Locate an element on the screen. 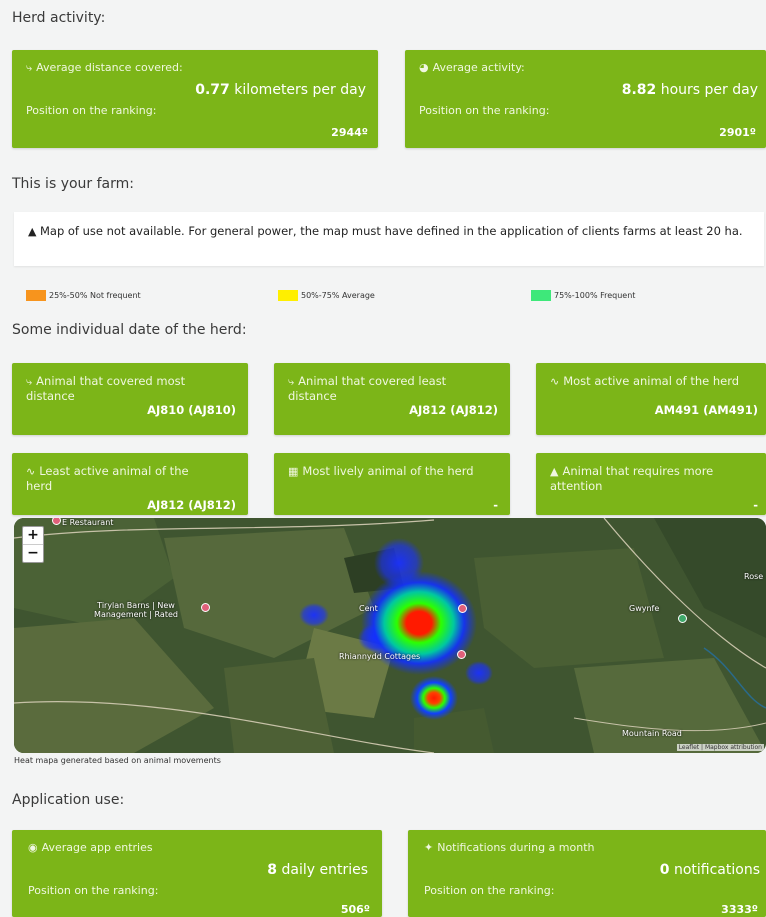  card-title: Animal that covered least distance is located at coordinates (367, 388).